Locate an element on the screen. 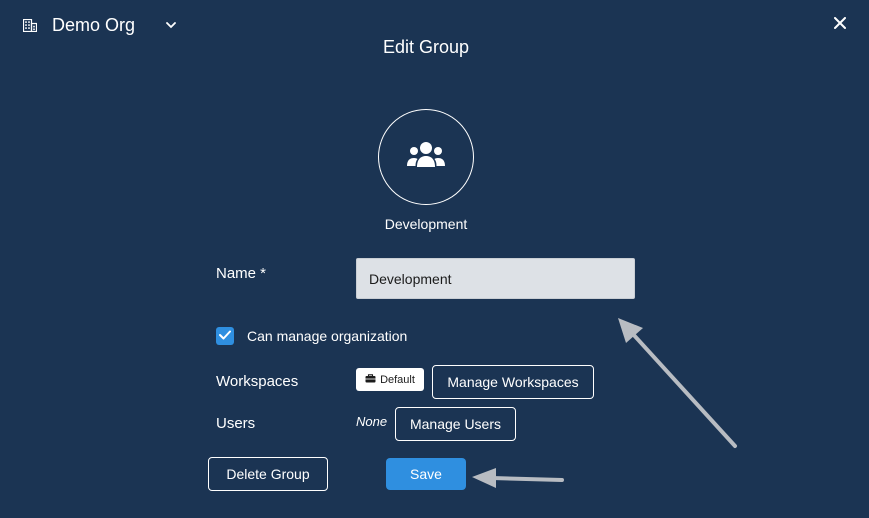 Image resolution: width=869 pixels, height=518 pixels. can-manage-organization-label: Can manage organization is located at coordinates (327, 336).